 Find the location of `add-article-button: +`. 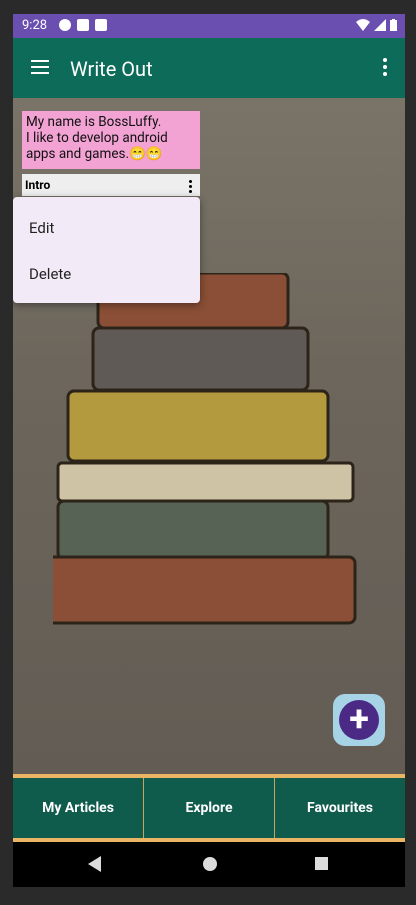

add-article-button: + is located at coordinates (359, 720).